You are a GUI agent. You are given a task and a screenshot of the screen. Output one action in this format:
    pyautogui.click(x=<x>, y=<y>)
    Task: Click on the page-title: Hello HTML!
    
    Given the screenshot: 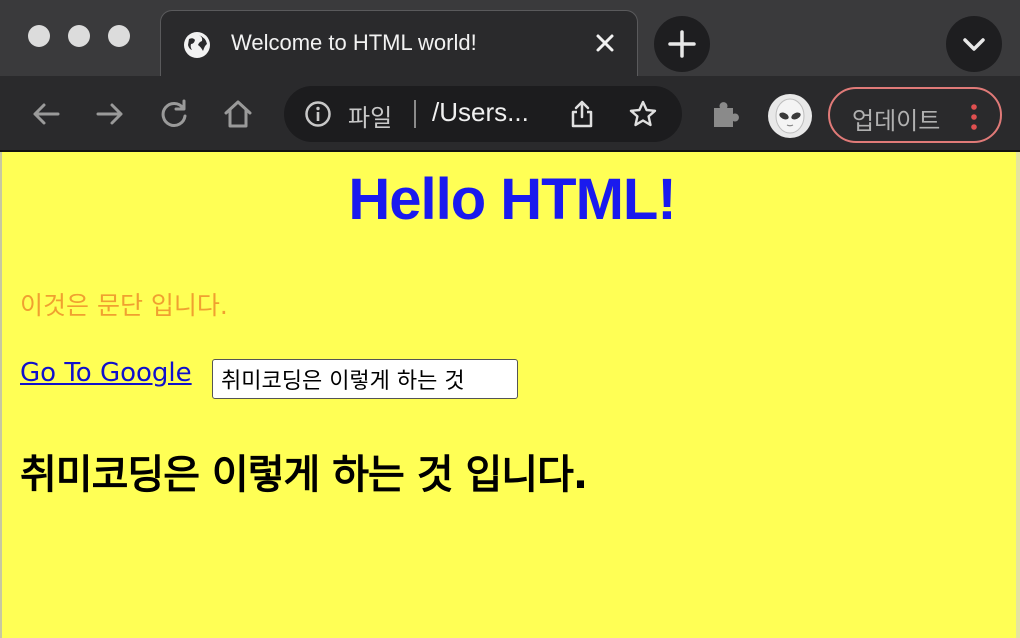 What is the action you would take?
    pyautogui.click(x=512, y=199)
    